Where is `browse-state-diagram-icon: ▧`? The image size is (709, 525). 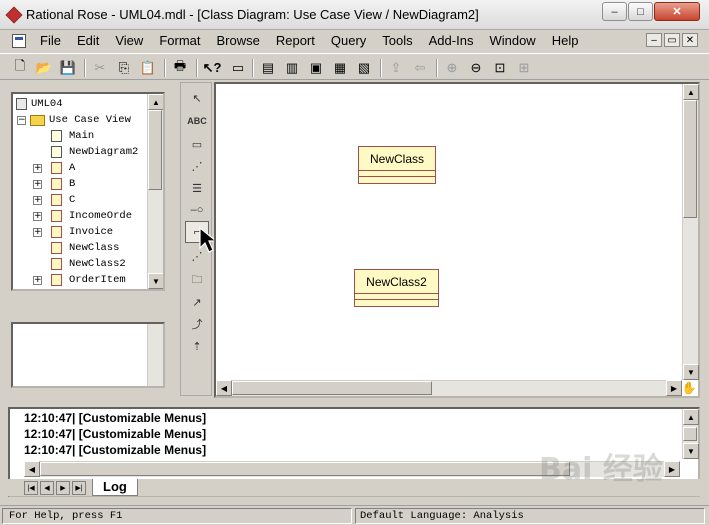 browse-state-diagram-icon: ▧ is located at coordinates (364, 68).